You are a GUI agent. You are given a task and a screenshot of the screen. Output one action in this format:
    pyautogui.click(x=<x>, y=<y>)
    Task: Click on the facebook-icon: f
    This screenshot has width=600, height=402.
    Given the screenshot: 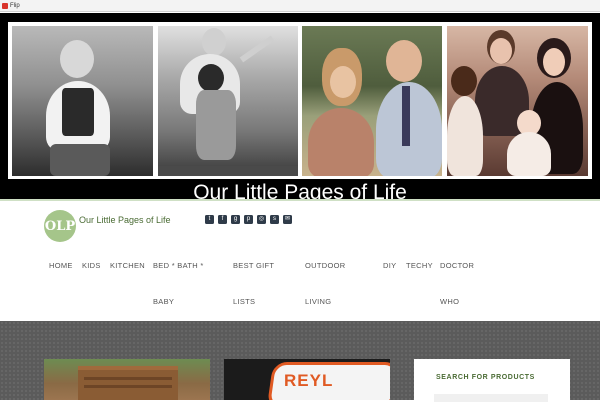 What is the action you would take?
    pyautogui.click(x=222, y=219)
    